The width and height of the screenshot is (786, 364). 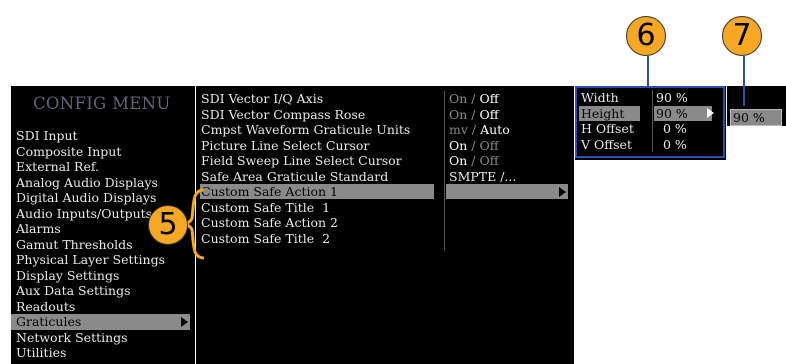 What do you see at coordinates (102, 103) in the screenshot?
I see `config-menu-title: CONFIG MENU` at bounding box center [102, 103].